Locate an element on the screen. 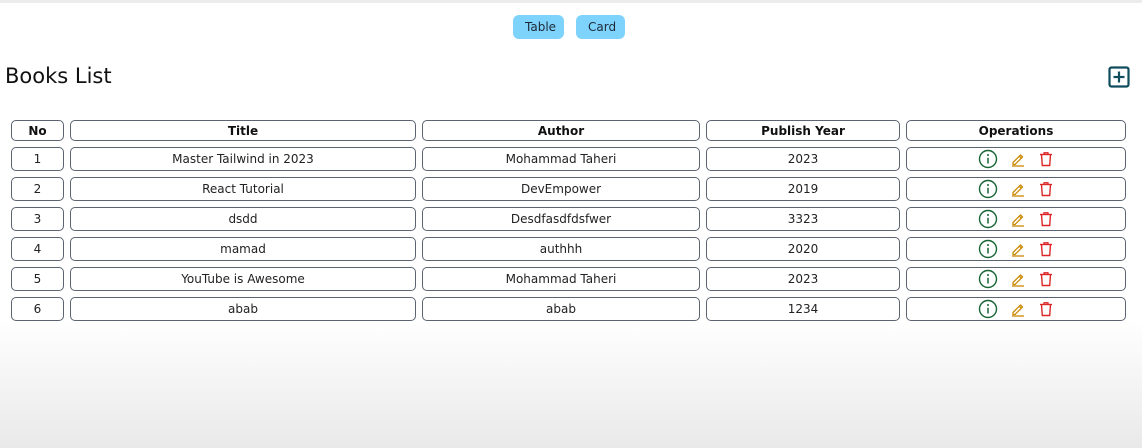  cell-title: React Tutorial is located at coordinates (243, 189).